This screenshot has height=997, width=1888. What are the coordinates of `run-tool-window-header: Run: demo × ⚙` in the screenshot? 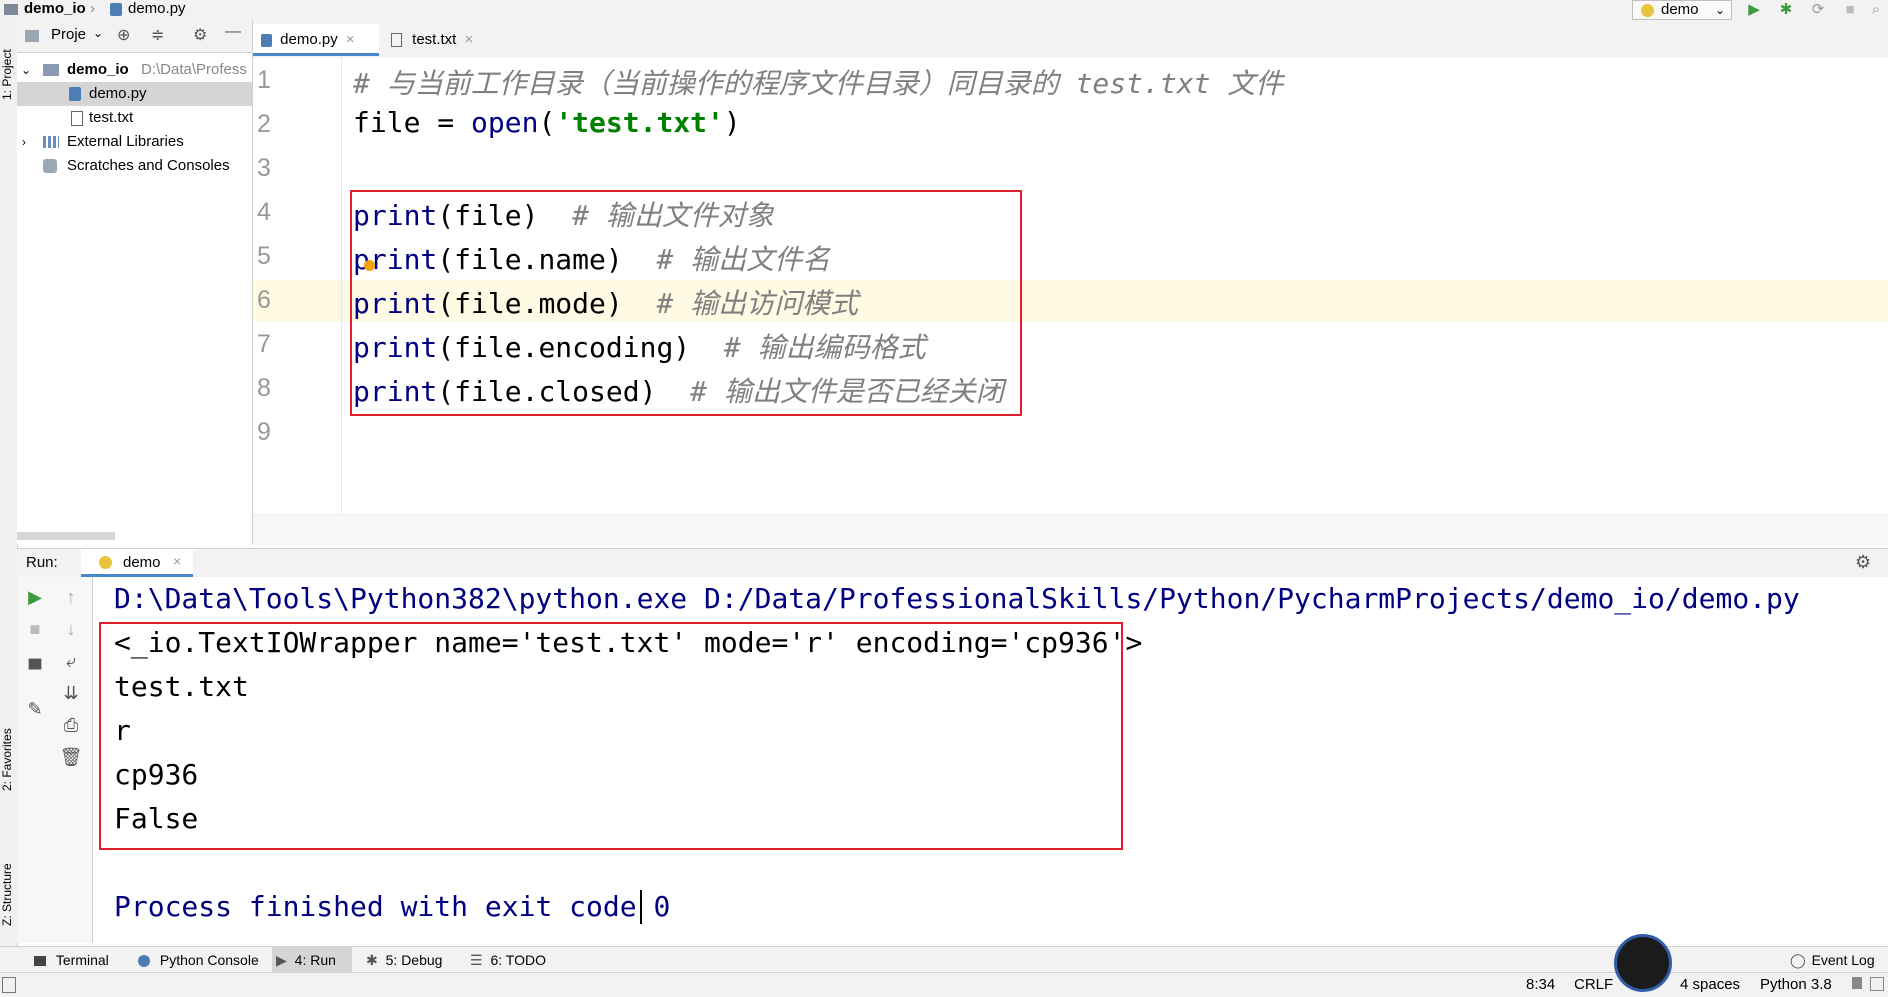 It's located at (952, 563).